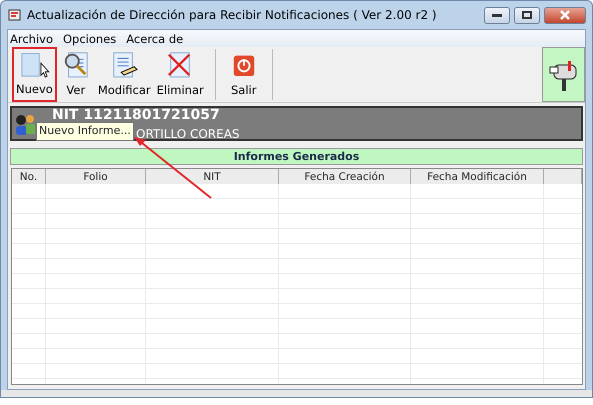 Image resolution: width=593 pixels, height=405 pixels. Describe the element at coordinates (75, 74) in the screenshot. I see `toolbar-button: Ver` at that location.